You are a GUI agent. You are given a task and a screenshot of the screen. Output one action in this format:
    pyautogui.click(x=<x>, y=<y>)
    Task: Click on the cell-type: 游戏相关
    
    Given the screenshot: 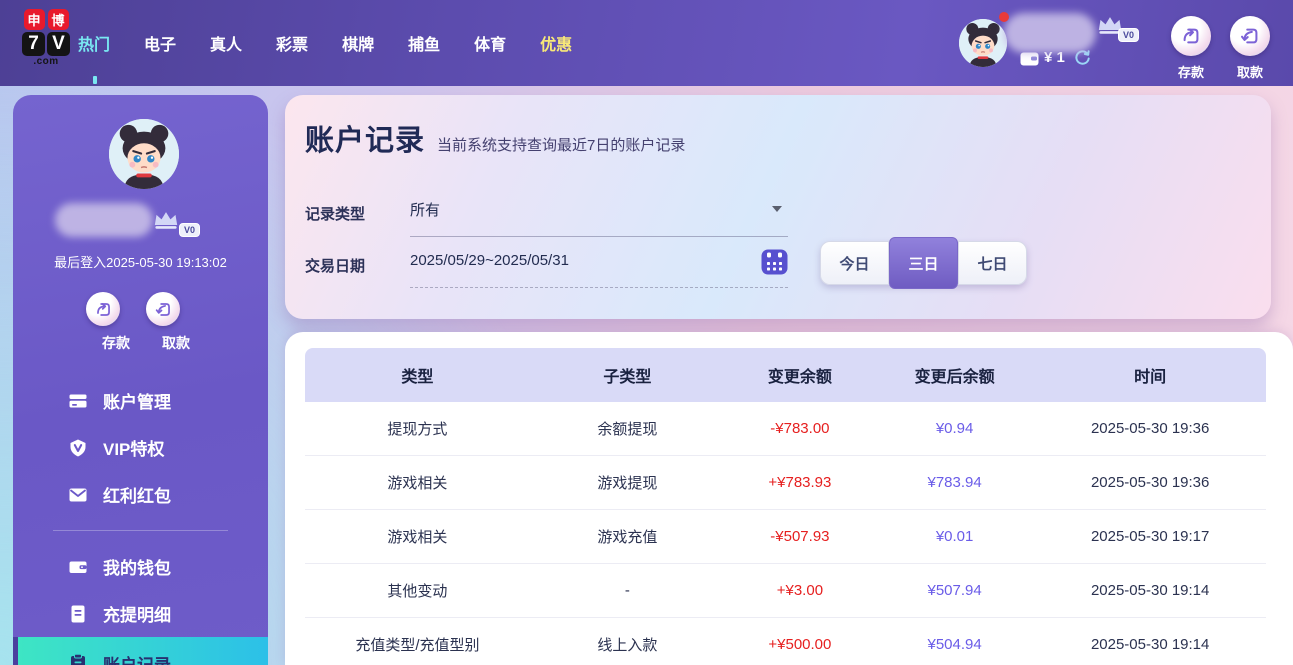 What is the action you would take?
    pyautogui.click(x=417, y=537)
    